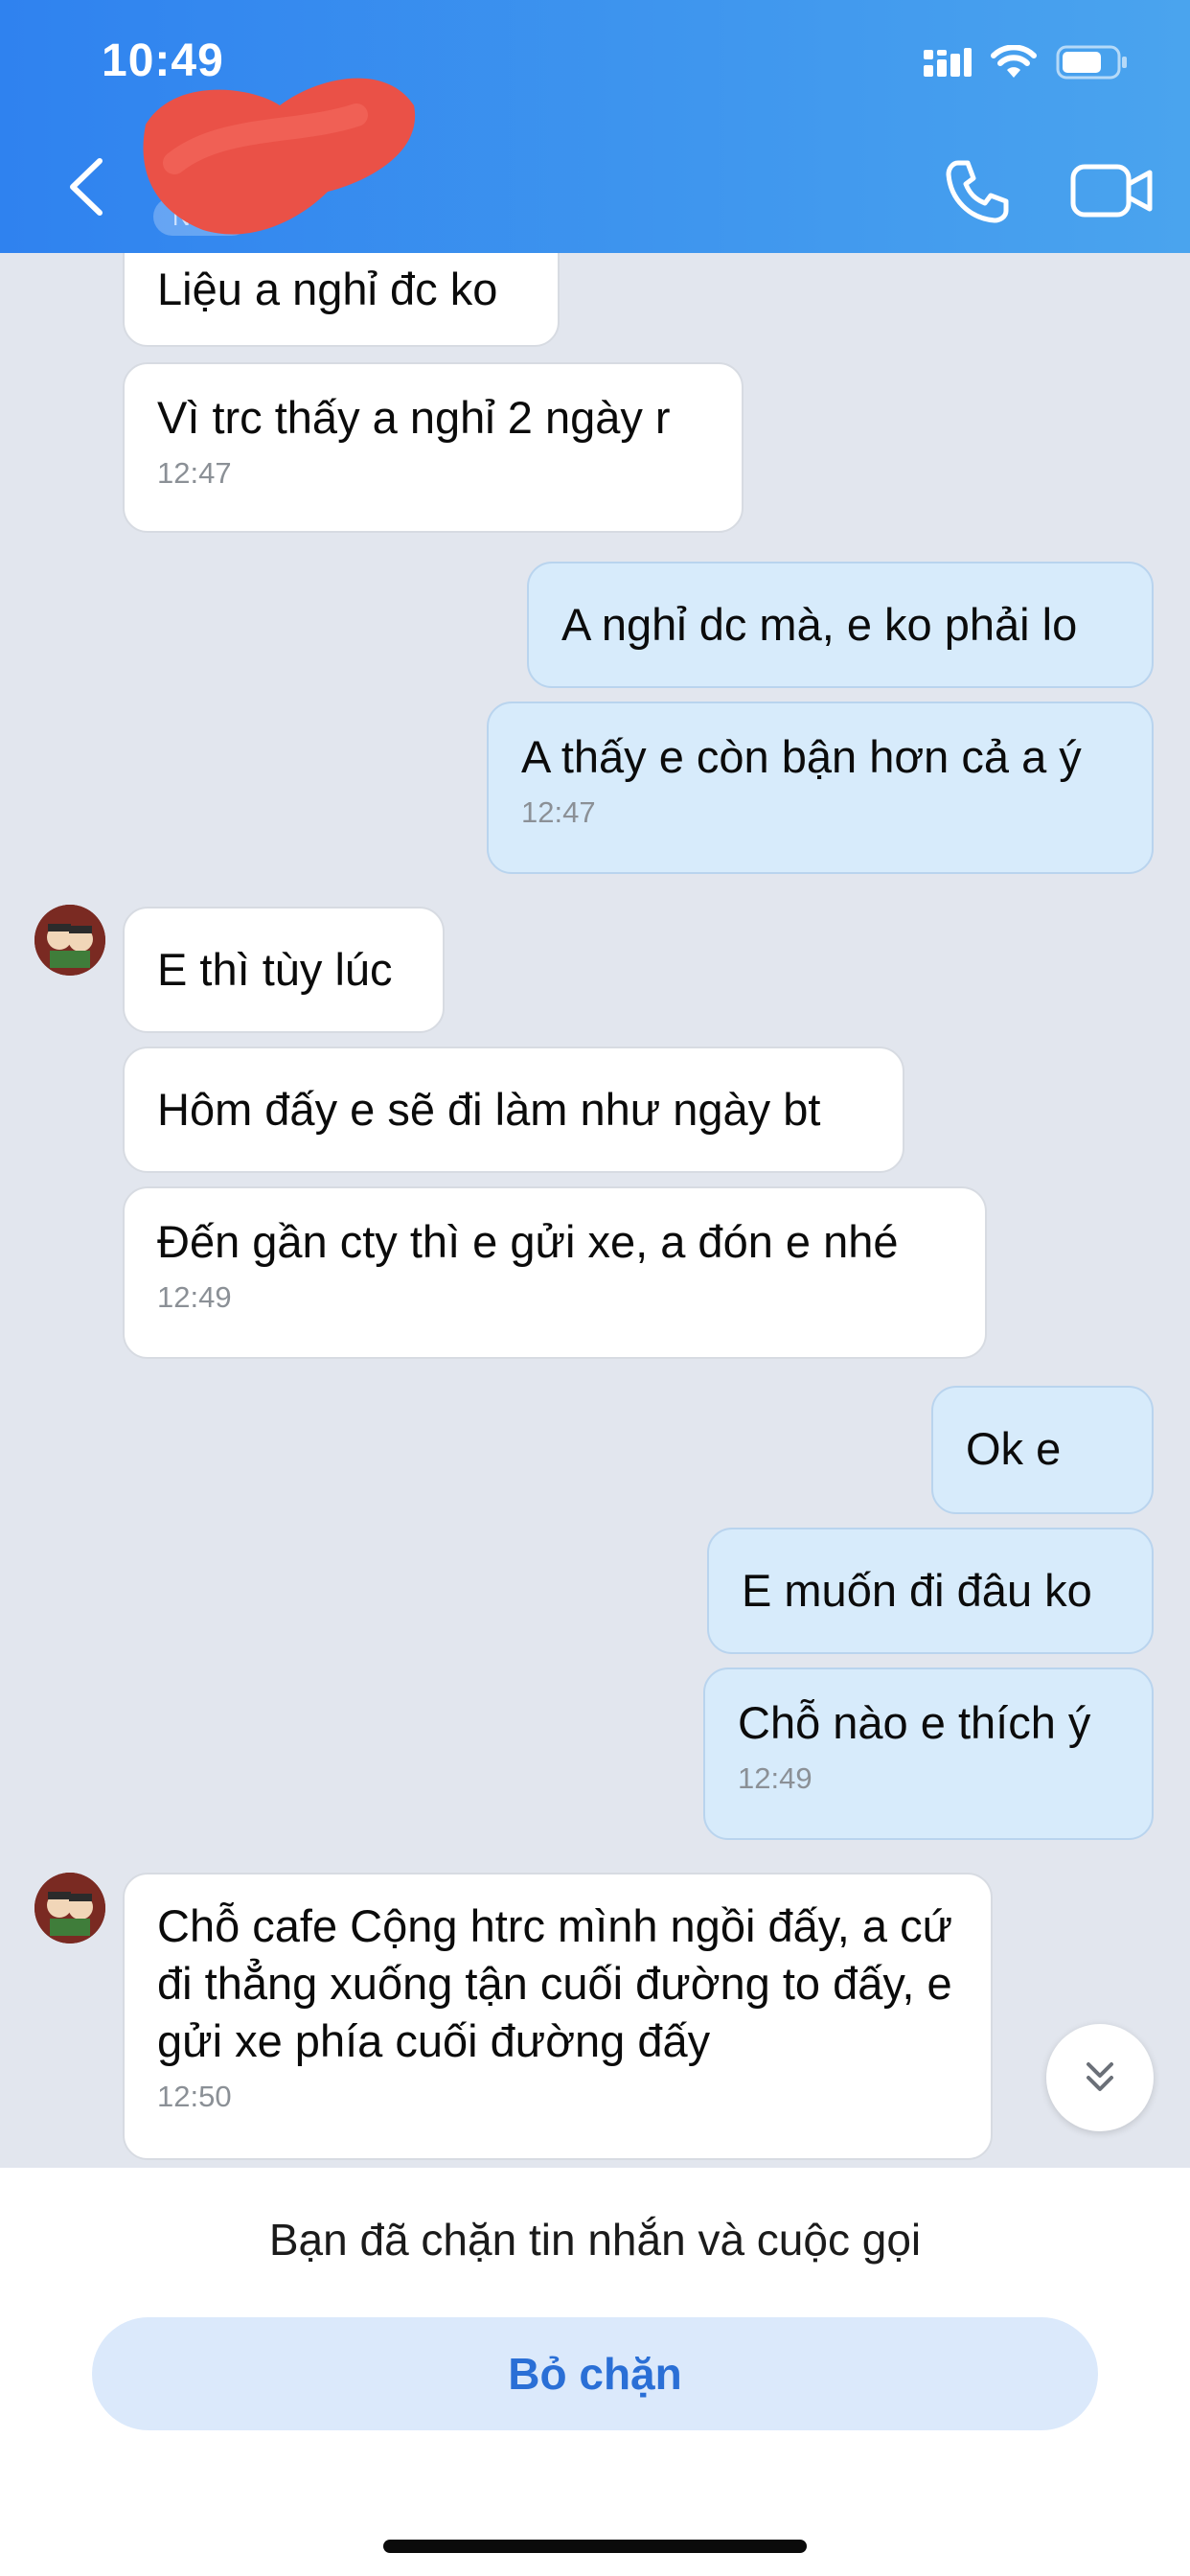  Describe the element at coordinates (275, 969) in the screenshot. I see `message-text: E thì tùy lúc` at that location.